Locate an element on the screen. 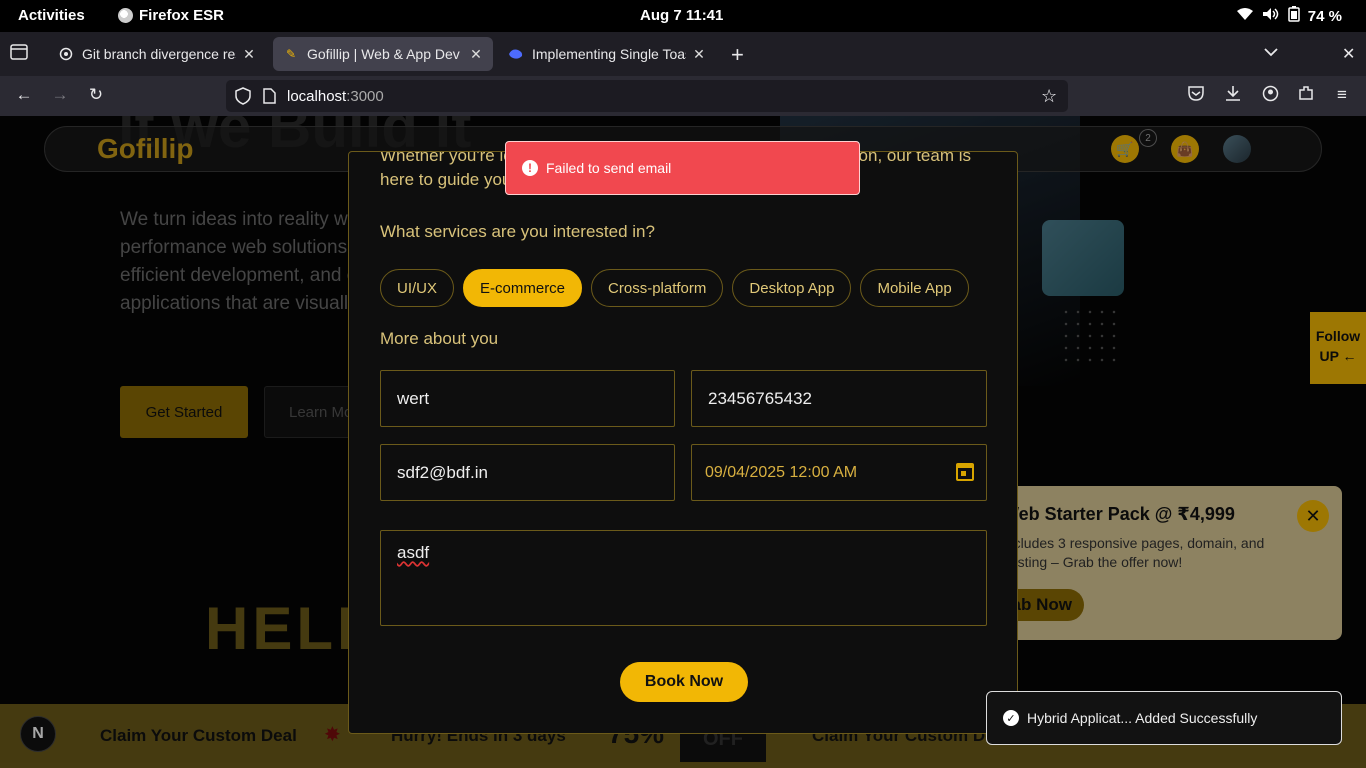  chip-e-commerce: E-commerce is located at coordinates (523, 288).